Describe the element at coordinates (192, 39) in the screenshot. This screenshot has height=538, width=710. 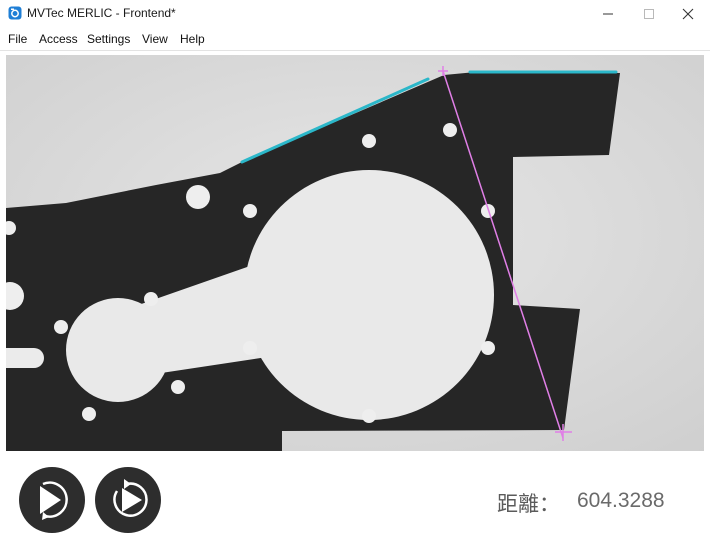
I see `menu-help: Help` at that location.